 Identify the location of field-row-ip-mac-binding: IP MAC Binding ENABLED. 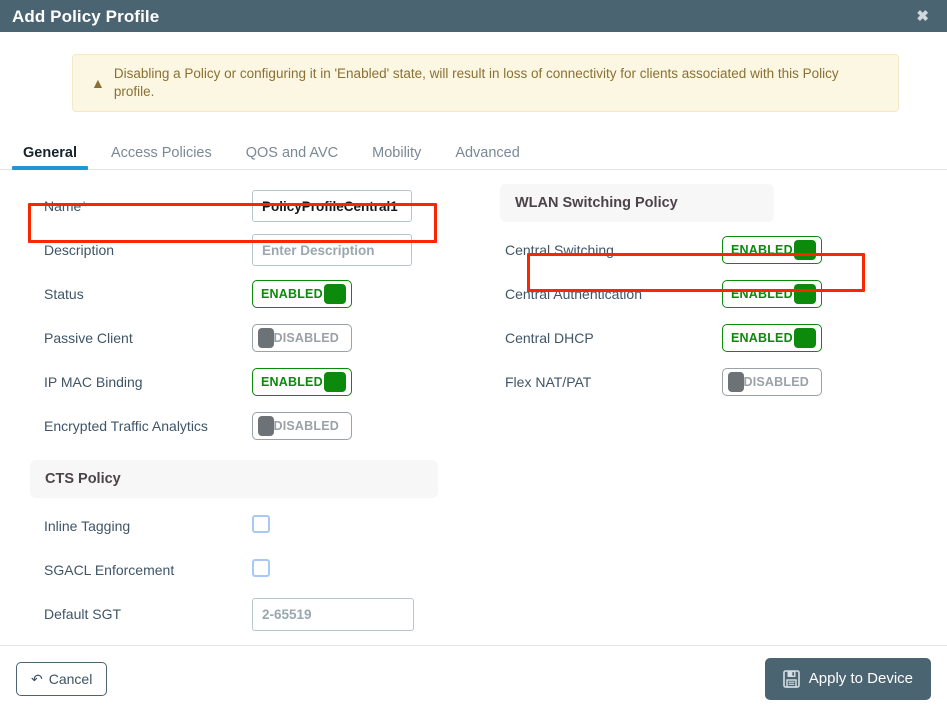
(234, 382).